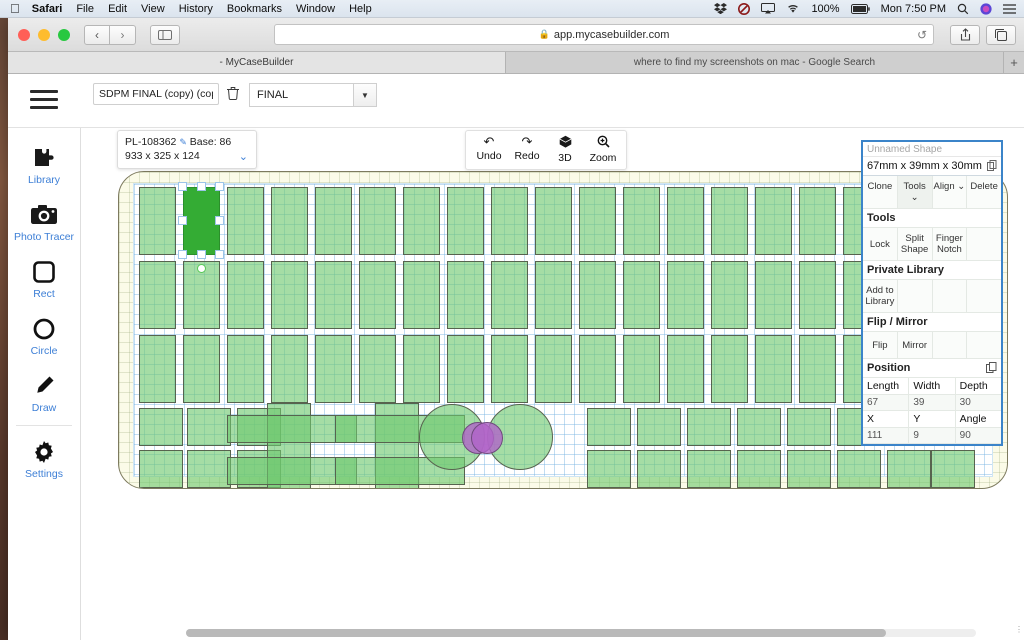  I want to click on list-icon, so click(1009, 8).